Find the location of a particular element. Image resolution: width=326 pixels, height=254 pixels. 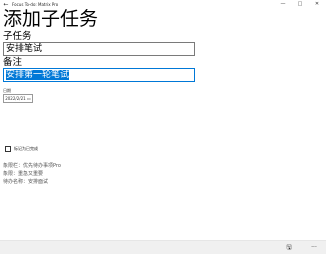

minimize-icon: — is located at coordinates (283, 4).